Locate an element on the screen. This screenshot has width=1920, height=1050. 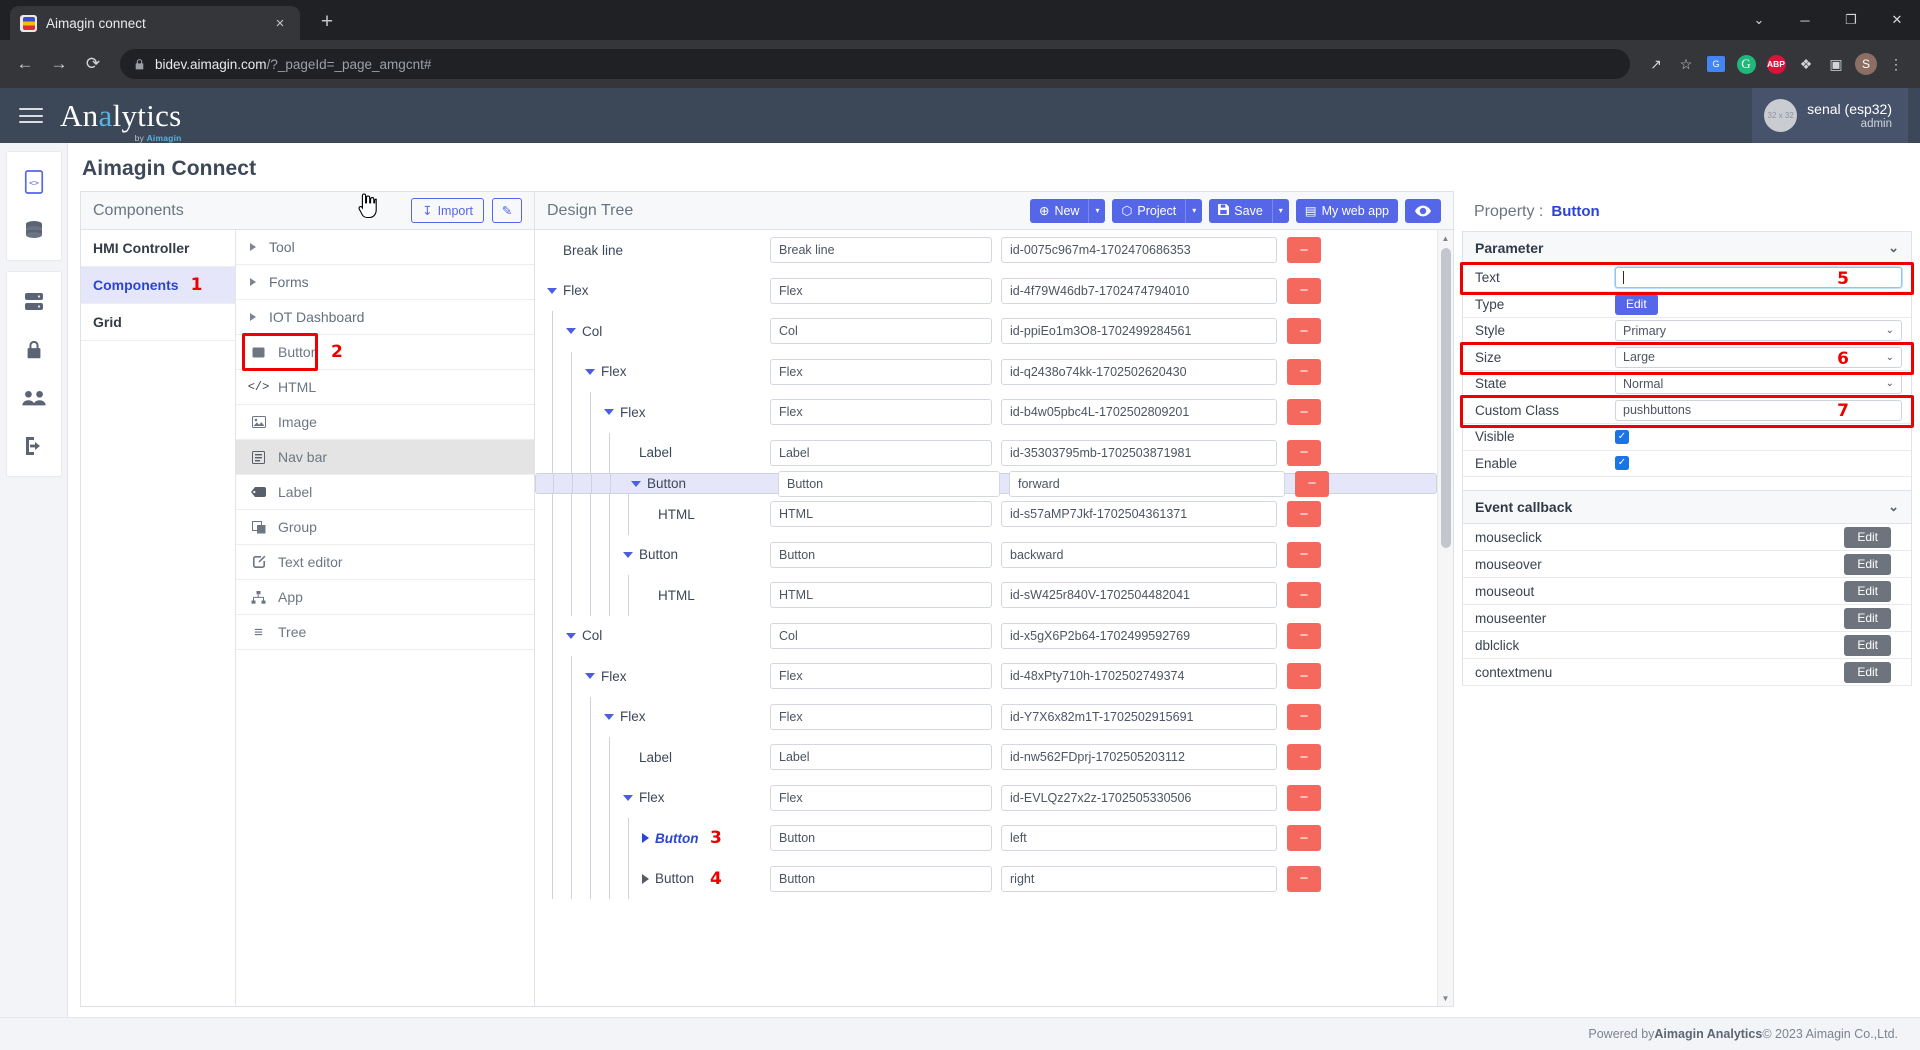
tree-type-input: Break line is located at coordinates (881, 250).